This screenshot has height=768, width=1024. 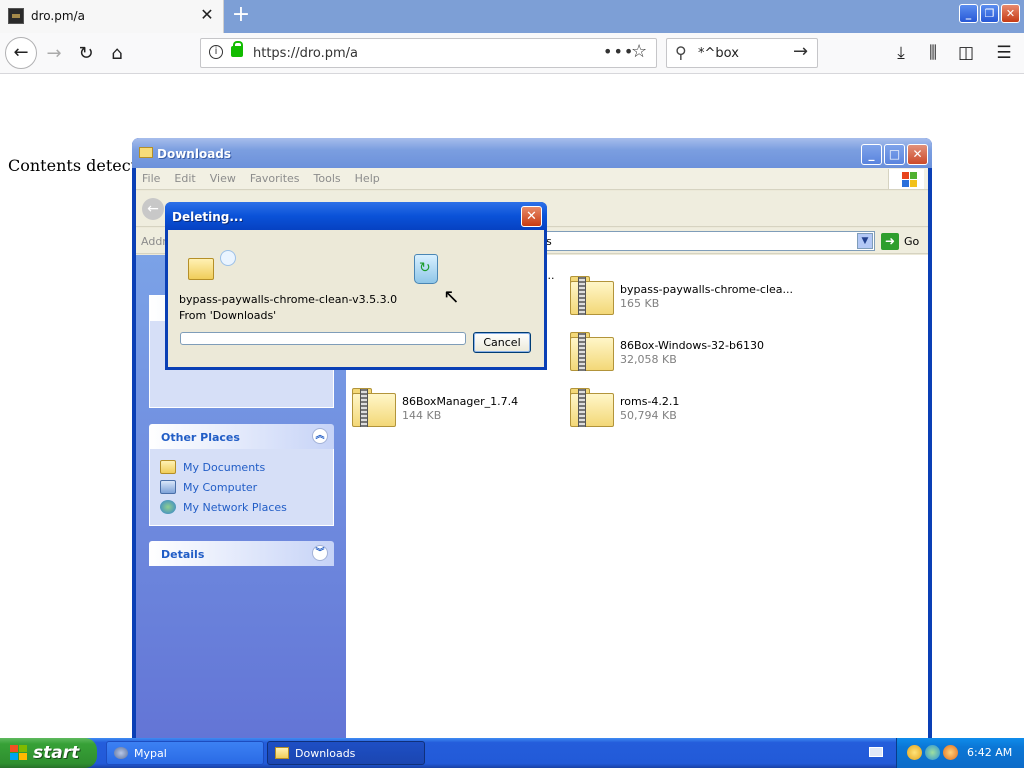 I want to click on address-field: s ▼, so click(x=708, y=241).